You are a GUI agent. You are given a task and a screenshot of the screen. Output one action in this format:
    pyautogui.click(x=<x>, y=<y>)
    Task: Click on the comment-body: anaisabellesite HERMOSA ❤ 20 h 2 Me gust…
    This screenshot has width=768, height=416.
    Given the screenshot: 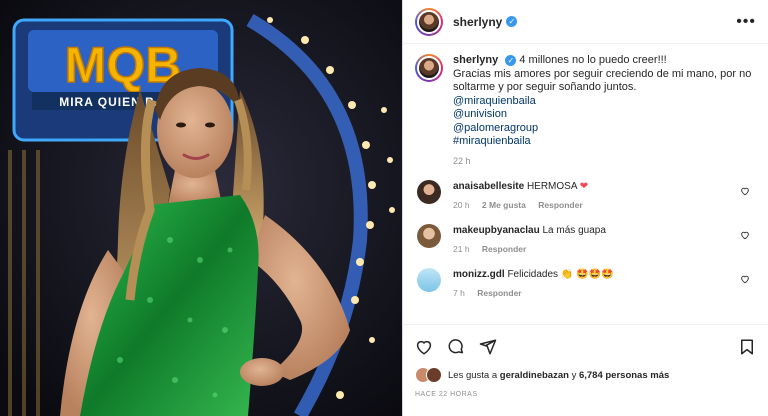 What is the action you would take?
    pyautogui.click(x=523, y=196)
    